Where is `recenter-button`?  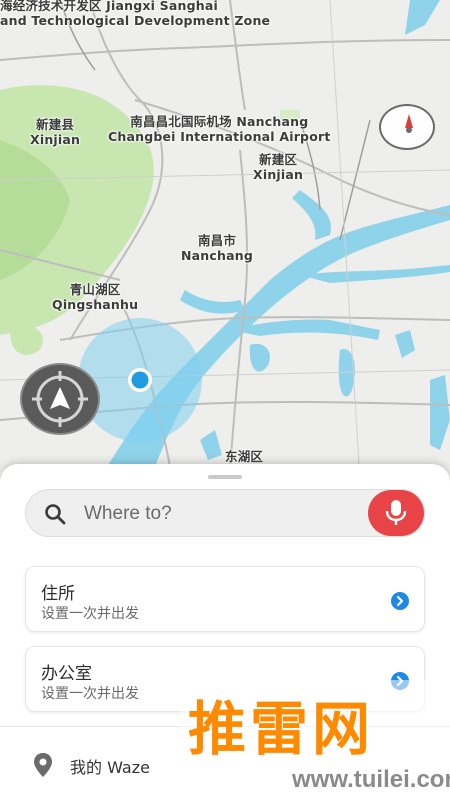 recenter-button is located at coordinates (60, 399).